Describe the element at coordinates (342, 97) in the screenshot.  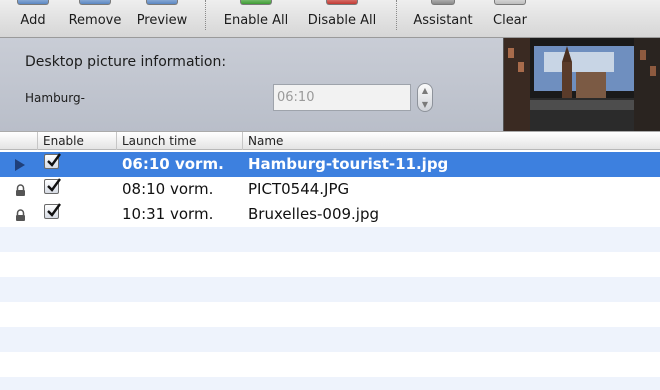
I see `launch-time-field: 06:10` at that location.